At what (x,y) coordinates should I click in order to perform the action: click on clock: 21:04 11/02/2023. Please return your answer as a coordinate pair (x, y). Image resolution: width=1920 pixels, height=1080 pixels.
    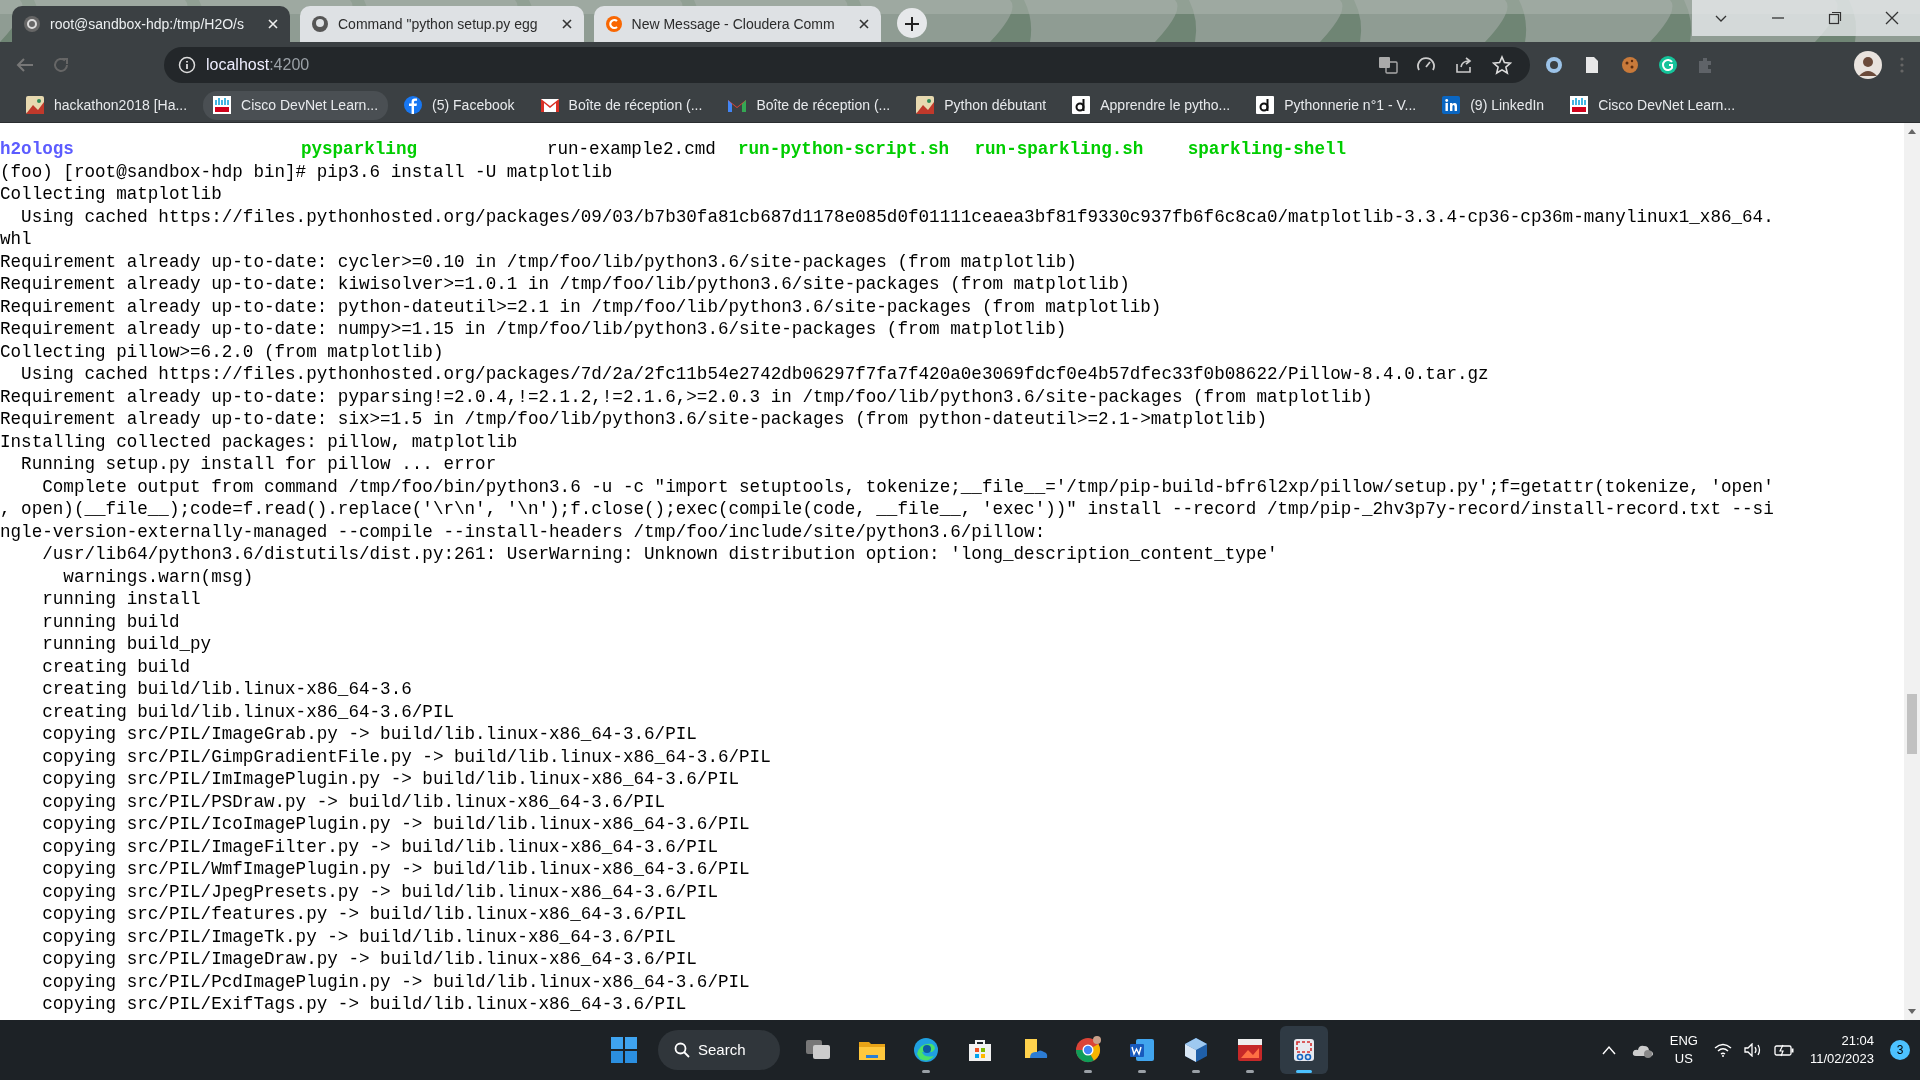
    Looking at the image, I should click on (1841, 1050).